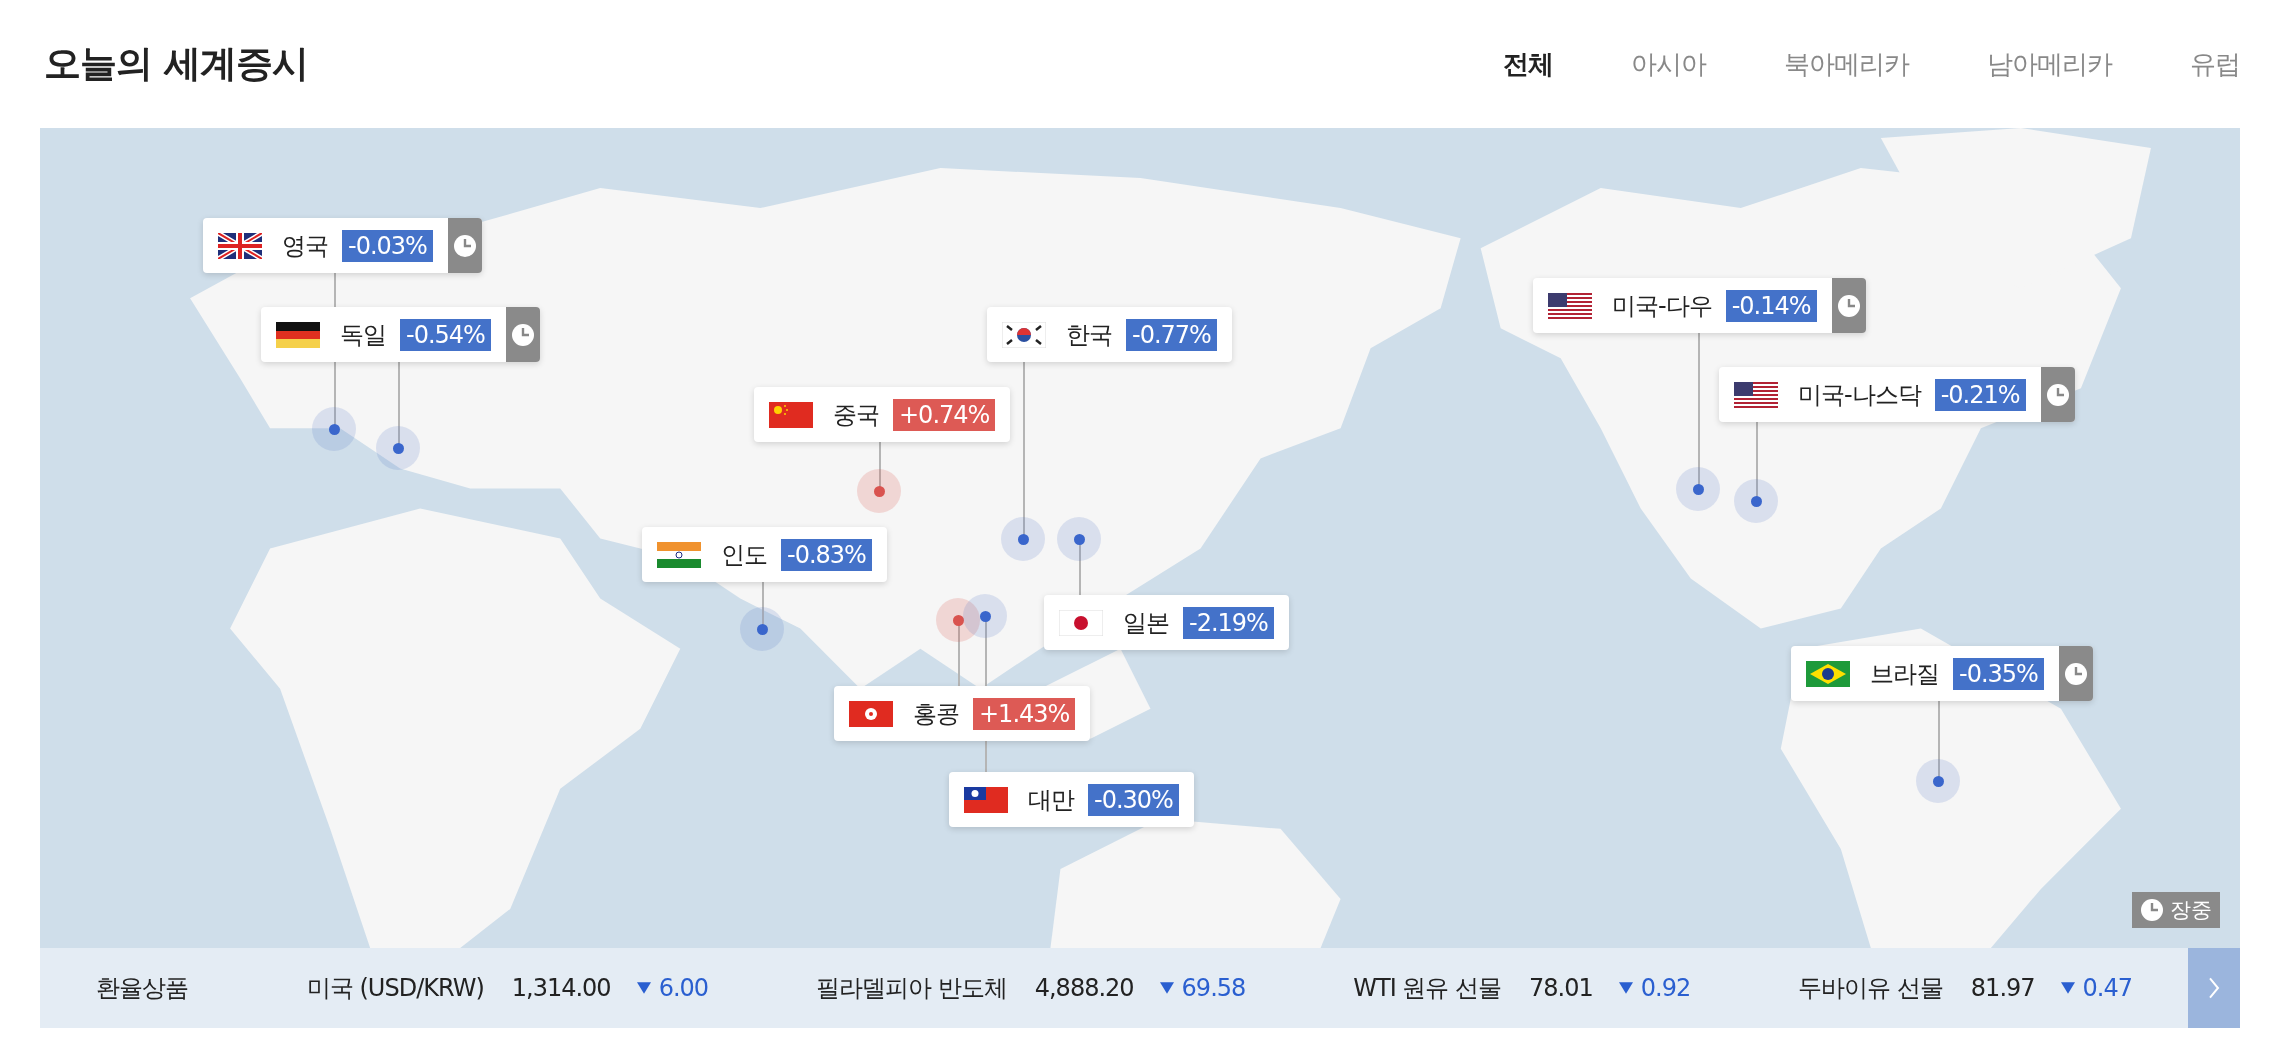 This screenshot has width=2284, height=1058. I want to click on ticker-change: 0.92, so click(1665, 988).